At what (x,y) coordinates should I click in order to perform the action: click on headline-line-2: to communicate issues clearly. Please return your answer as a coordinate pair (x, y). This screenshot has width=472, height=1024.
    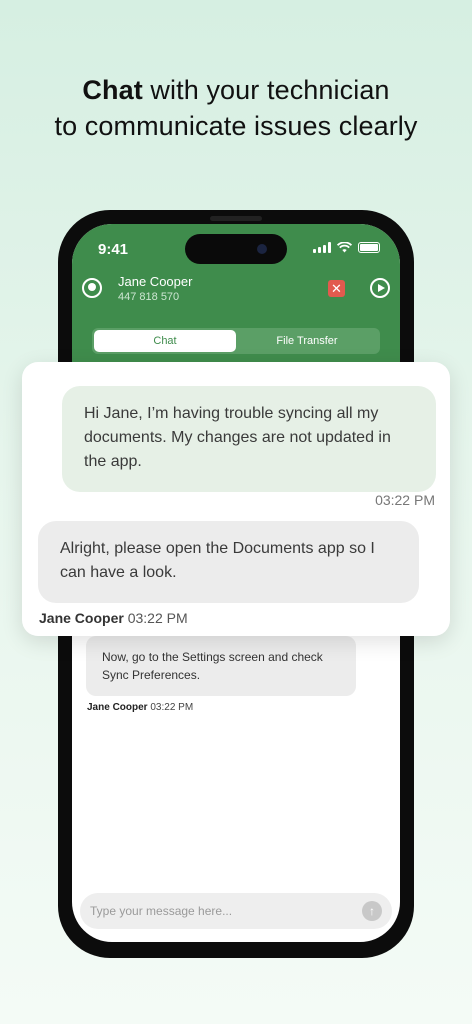
    Looking at the image, I should click on (236, 126).